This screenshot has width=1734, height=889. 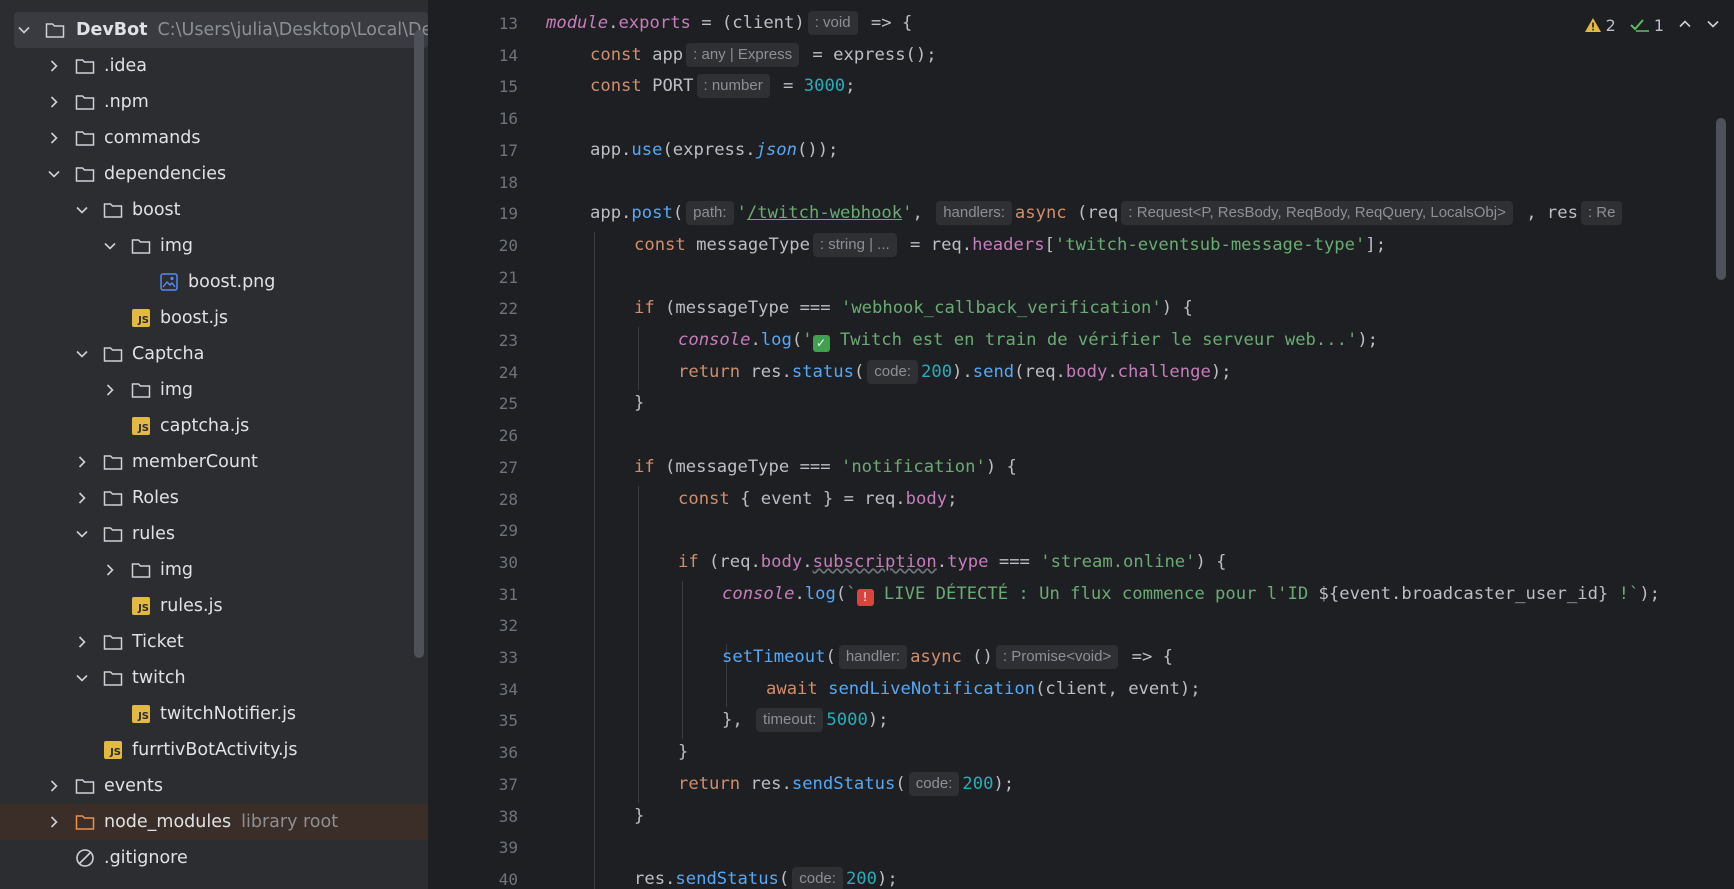 What do you see at coordinates (1164, 371) in the screenshot?
I see `code-token: challenge` at bounding box center [1164, 371].